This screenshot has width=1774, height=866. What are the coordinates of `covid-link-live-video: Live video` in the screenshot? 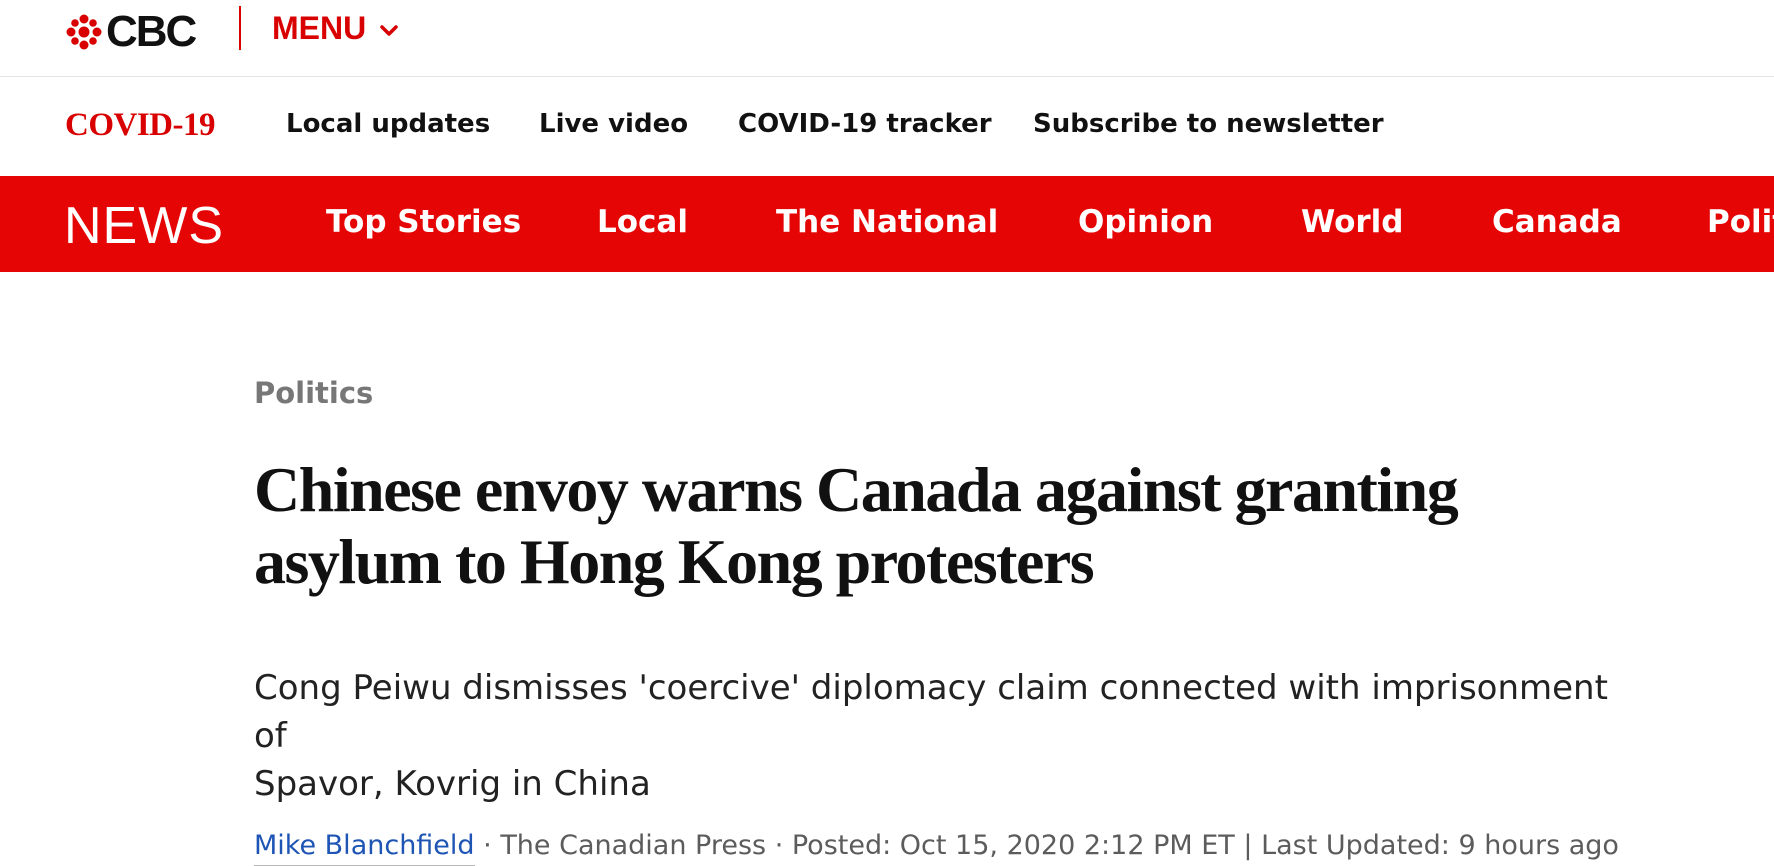 It's located at (613, 124).